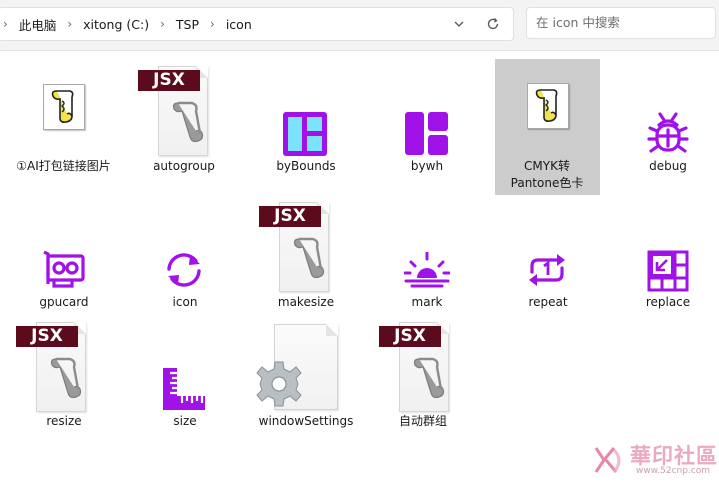 The image size is (719, 482). What do you see at coordinates (668, 166) in the screenshot?
I see `file-name: debug` at bounding box center [668, 166].